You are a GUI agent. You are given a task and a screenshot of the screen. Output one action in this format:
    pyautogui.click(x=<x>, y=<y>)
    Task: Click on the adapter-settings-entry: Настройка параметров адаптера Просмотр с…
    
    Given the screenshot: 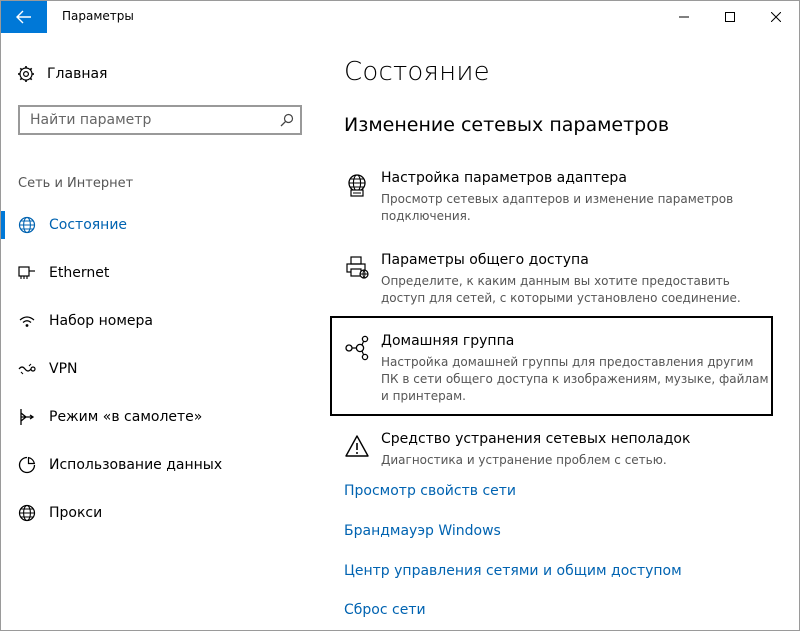 What is the action you would take?
    pyautogui.click(x=559, y=198)
    